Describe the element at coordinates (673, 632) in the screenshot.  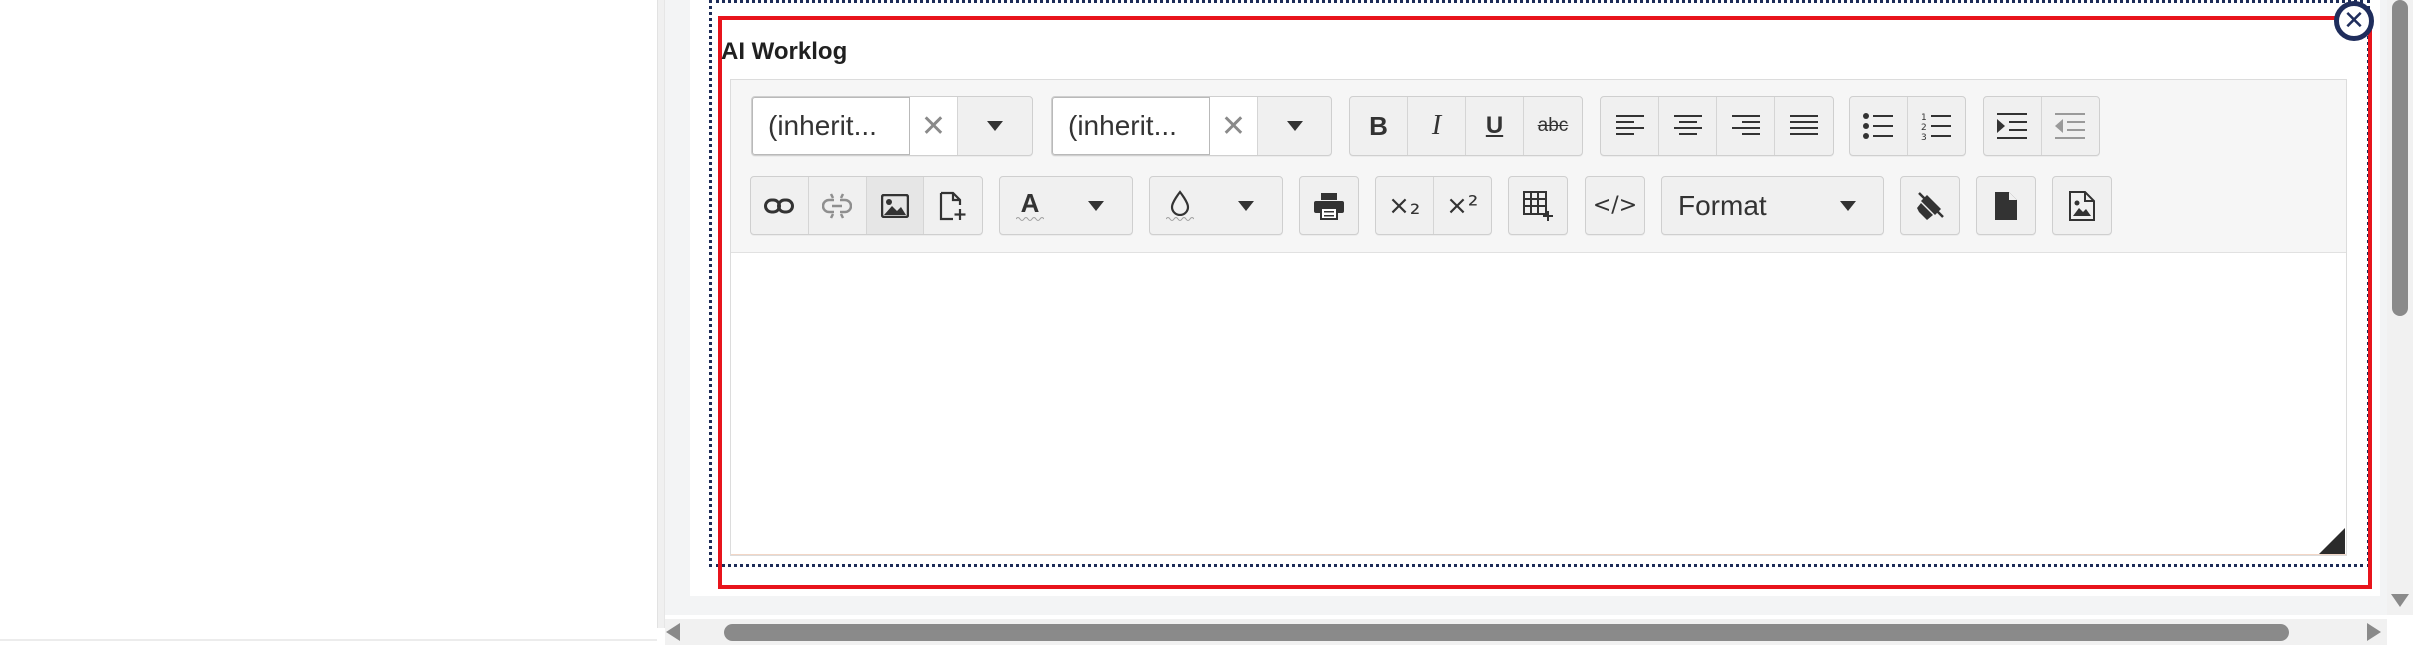
I see `scroll-left-icon` at that location.